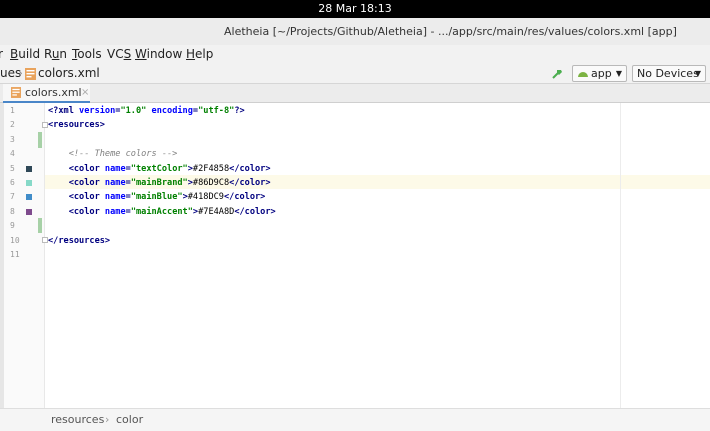 This screenshot has height=431, width=710. I want to click on line-number-row: 5, so click(24, 169).